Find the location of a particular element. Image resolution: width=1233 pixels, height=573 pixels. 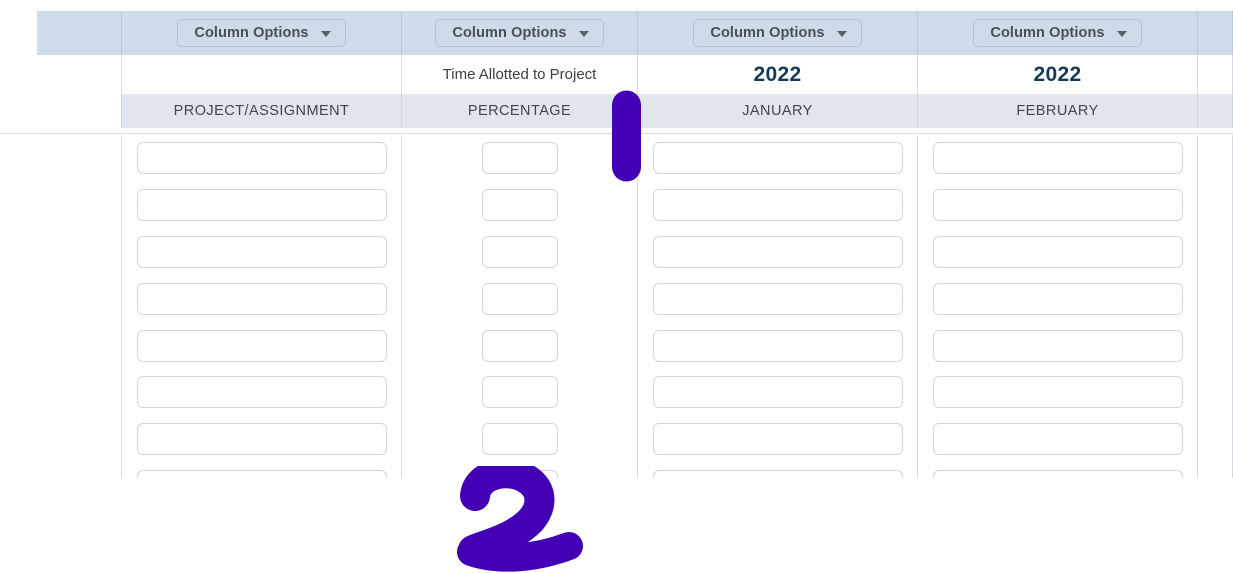

group-header-row: Time Allotted to Project 2022 2022 is located at coordinates (635, 74).